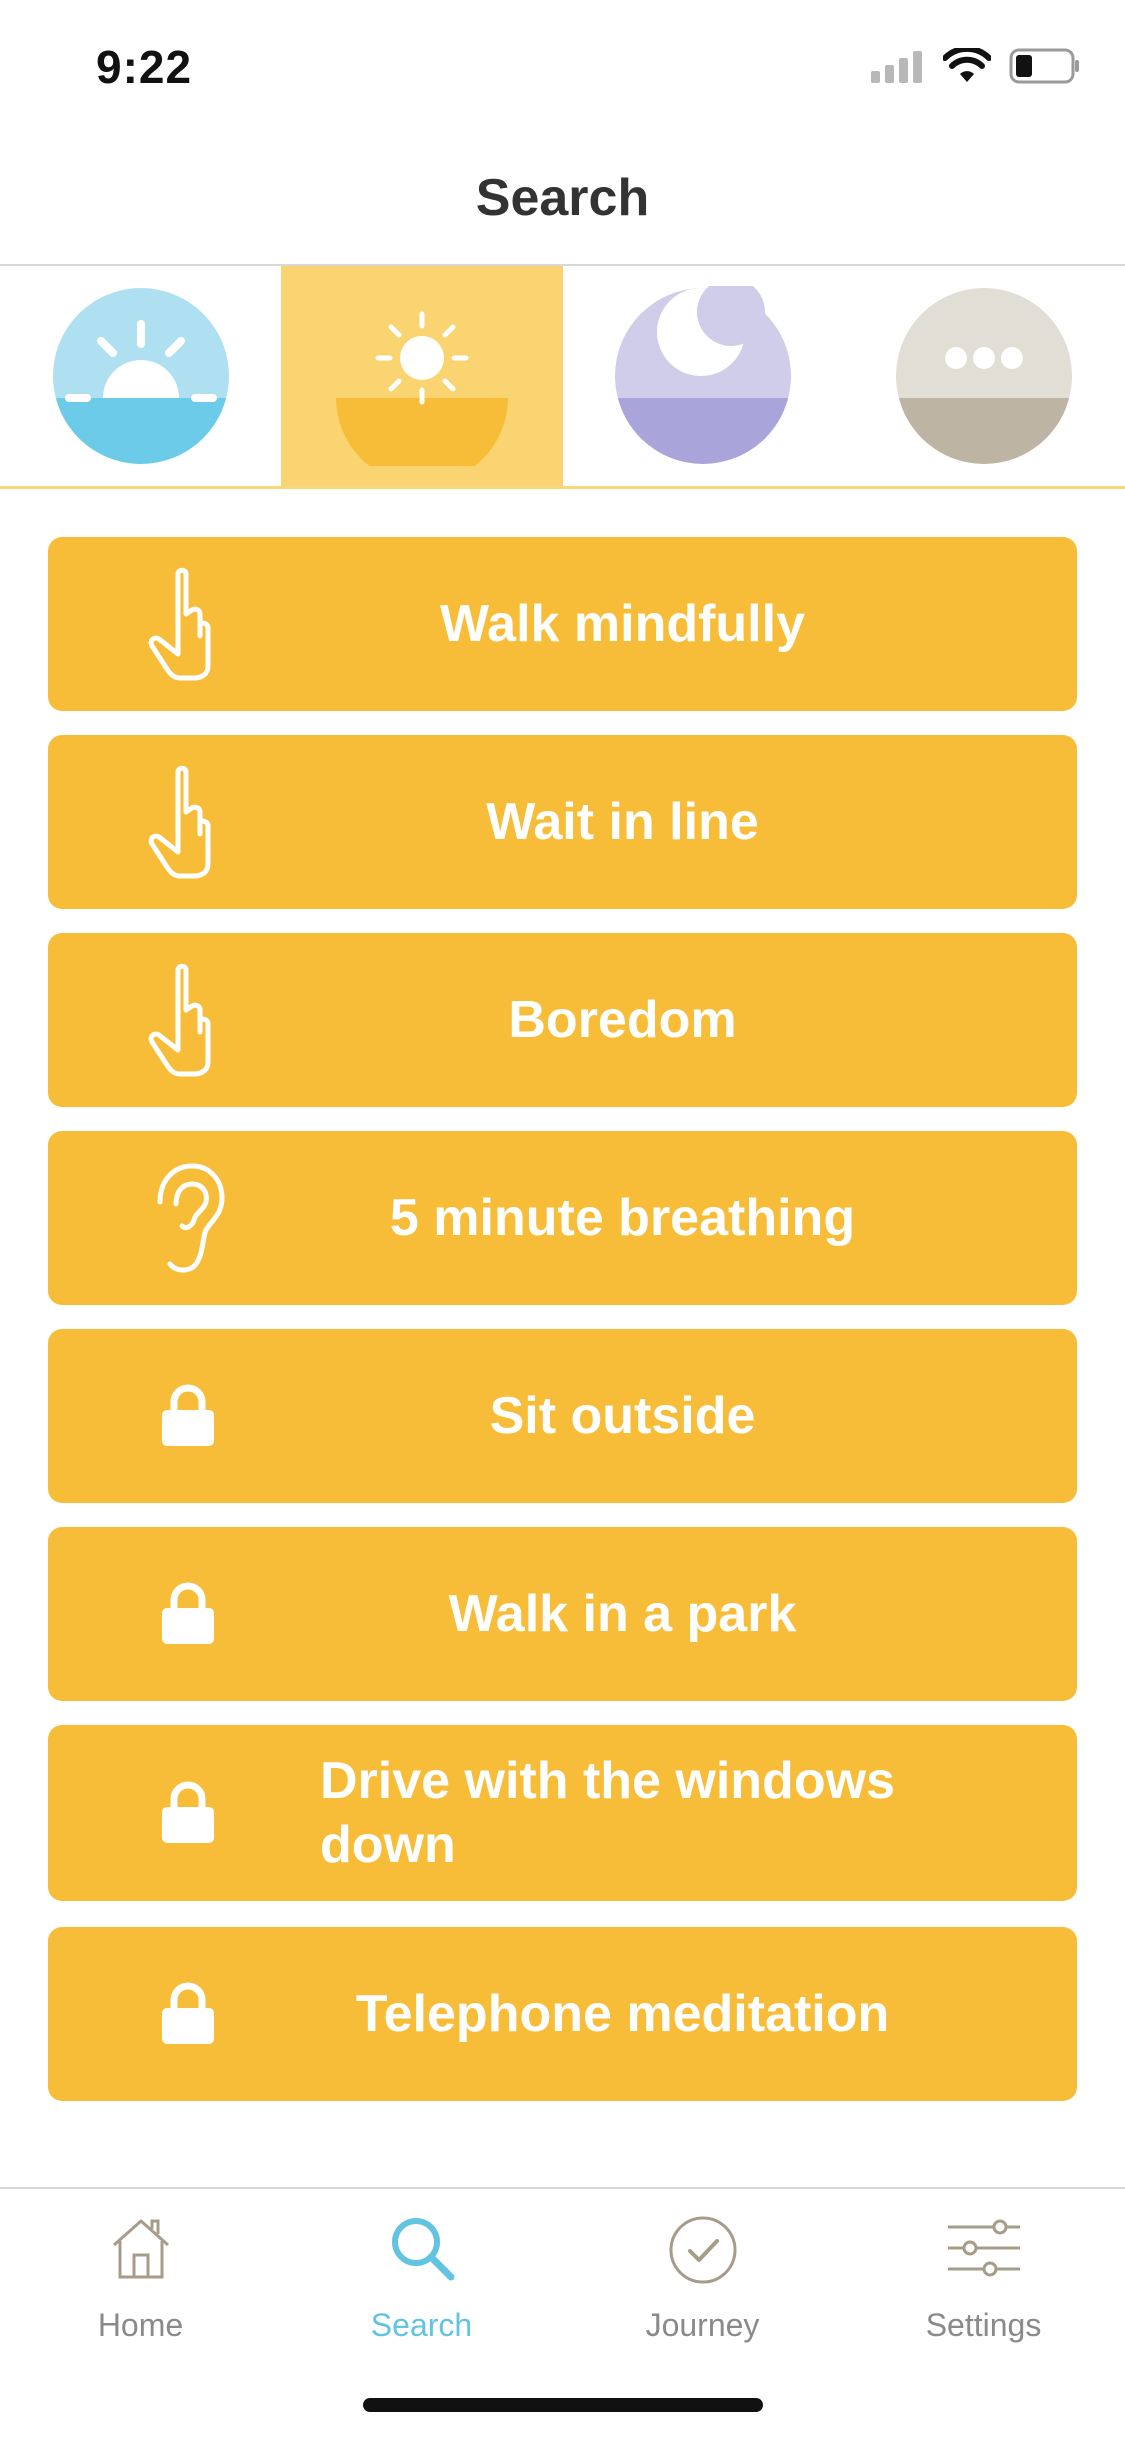 The image size is (1125, 2438). I want to click on moon-icon, so click(703, 375).